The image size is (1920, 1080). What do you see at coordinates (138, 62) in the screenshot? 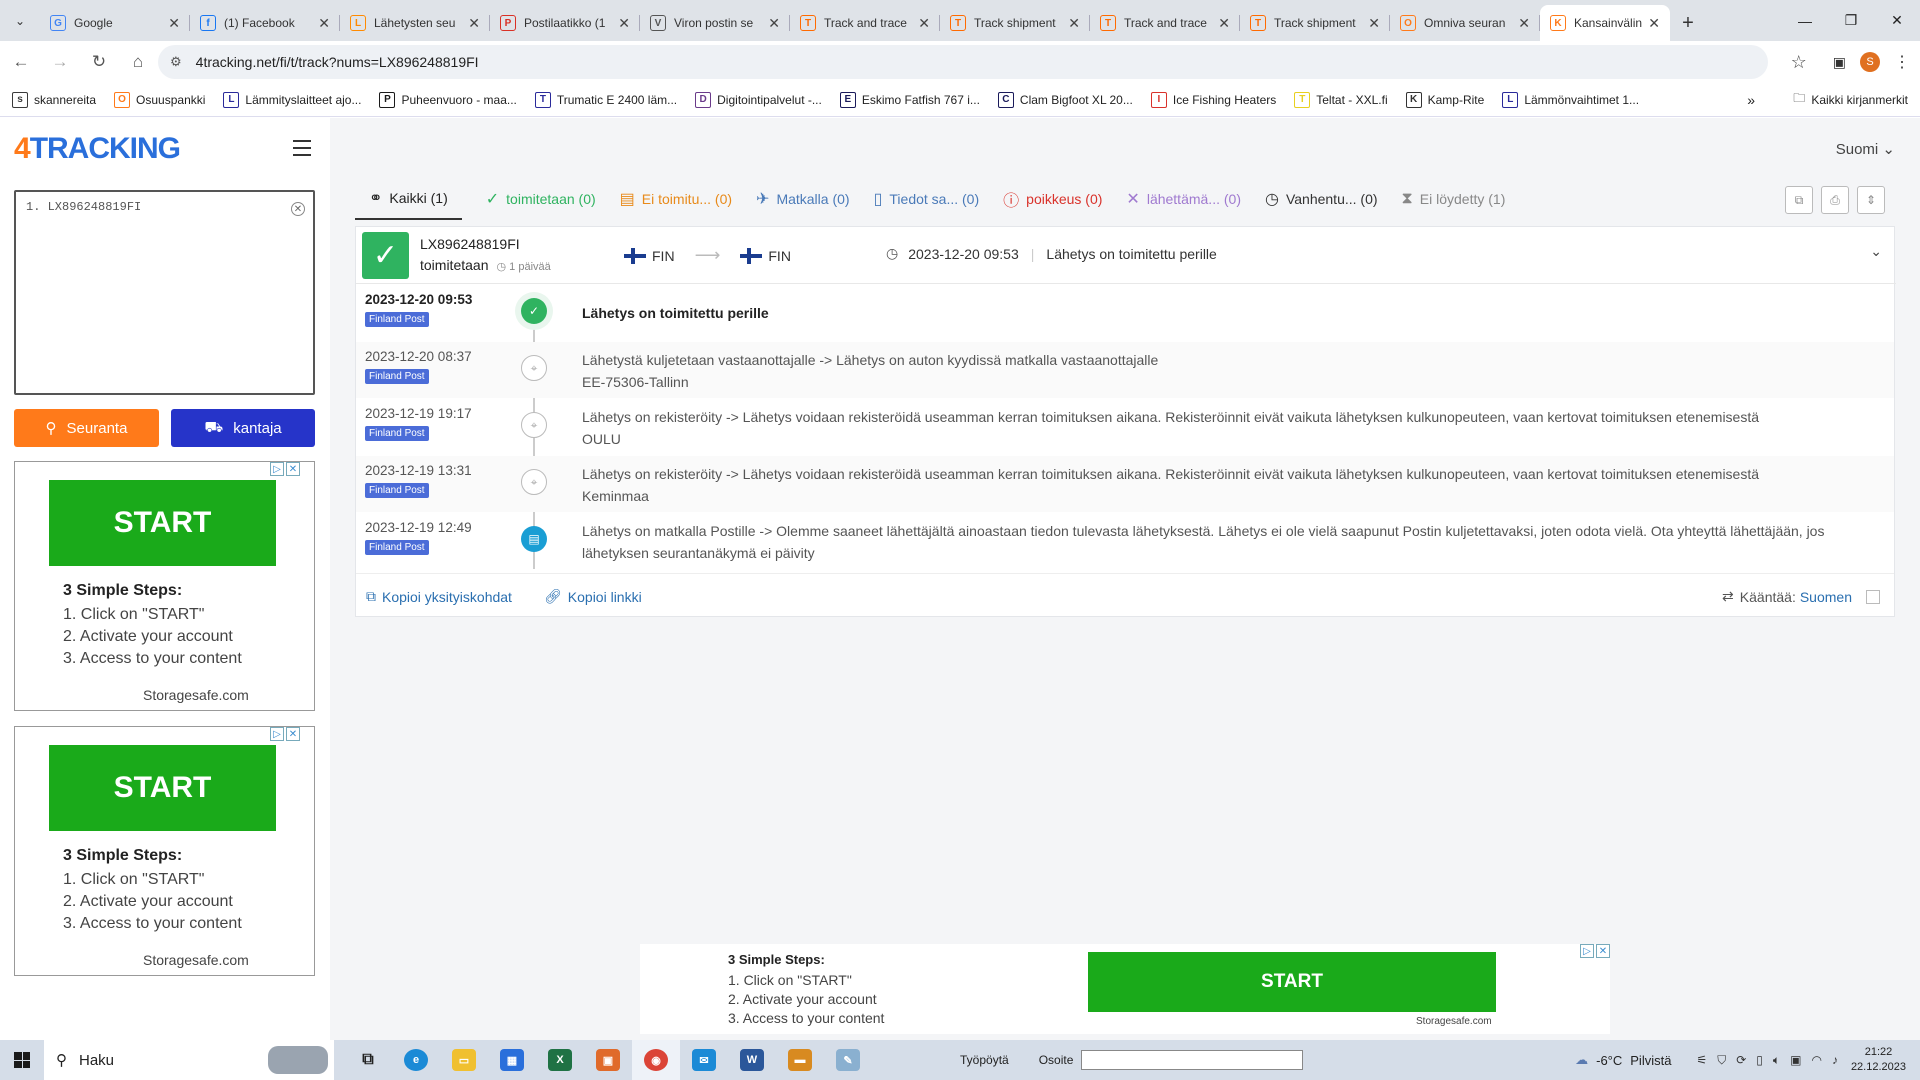
I see `home-icon: ⌂` at bounding box center [138, 62].